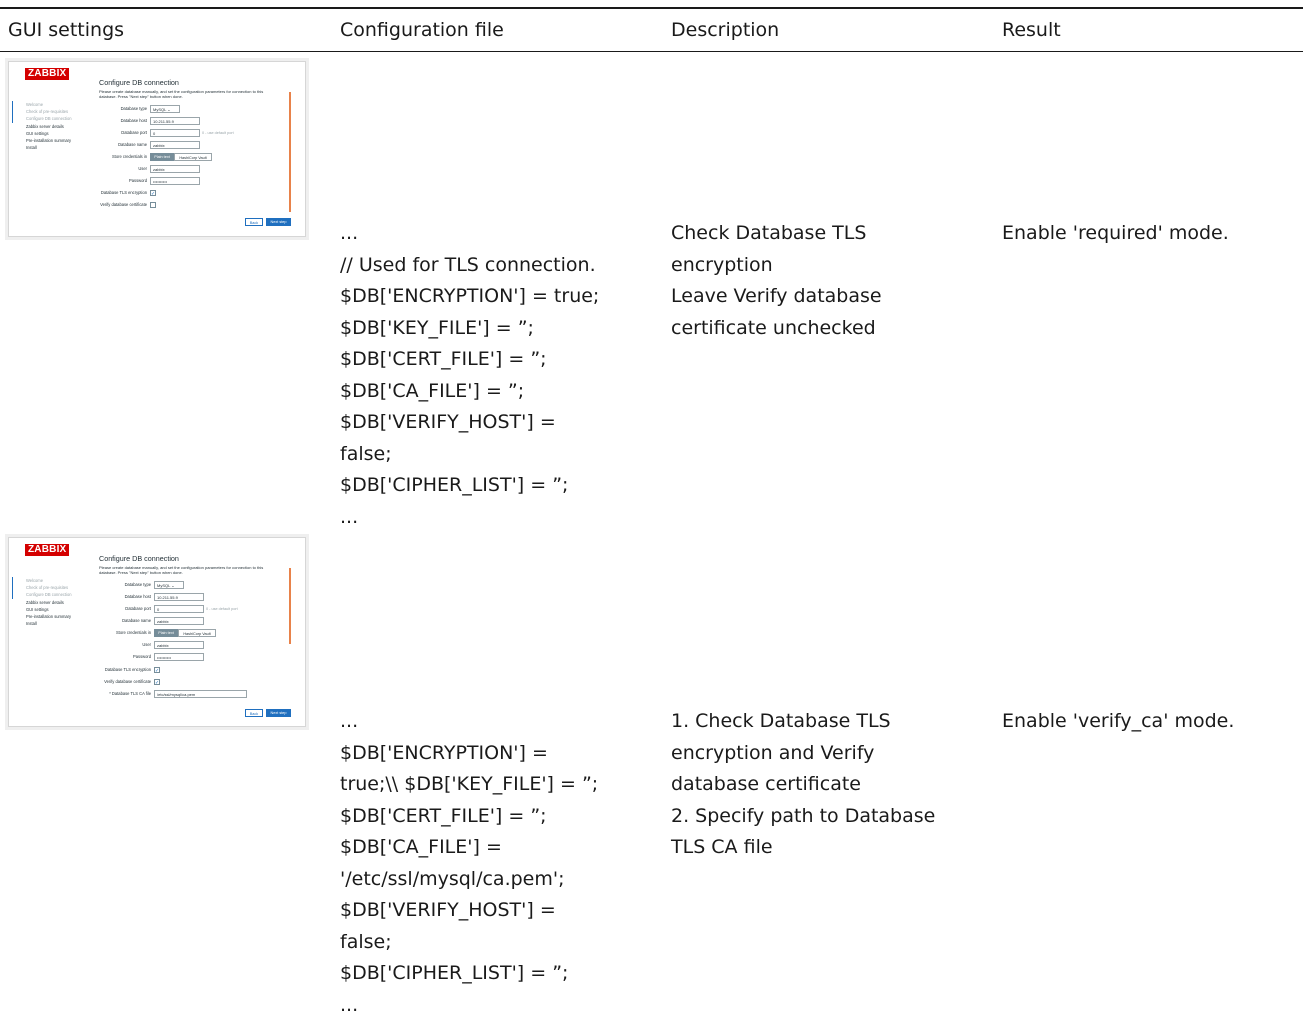  Describe the element at coordinates (444, 752) in the screenshot. I see `config-line: $DB['ENCRYPTION'] =` at that location.